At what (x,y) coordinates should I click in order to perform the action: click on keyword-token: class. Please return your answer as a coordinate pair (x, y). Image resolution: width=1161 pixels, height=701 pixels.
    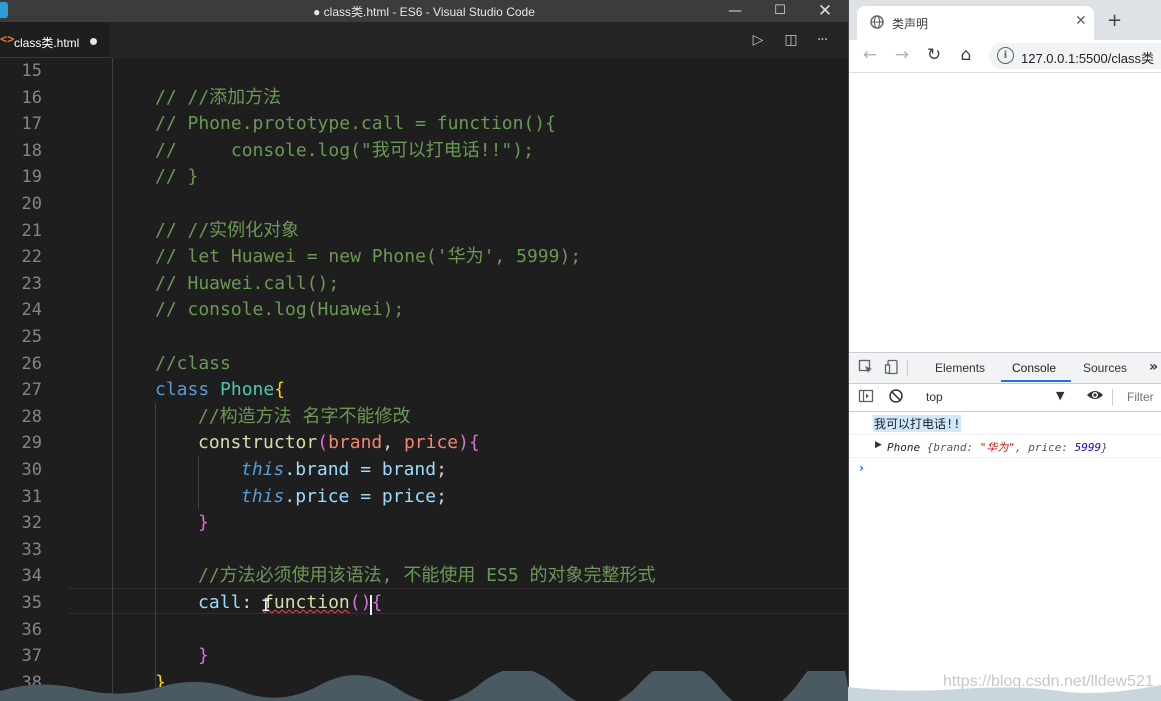
    Looking at the image, I should click on (182, 390).